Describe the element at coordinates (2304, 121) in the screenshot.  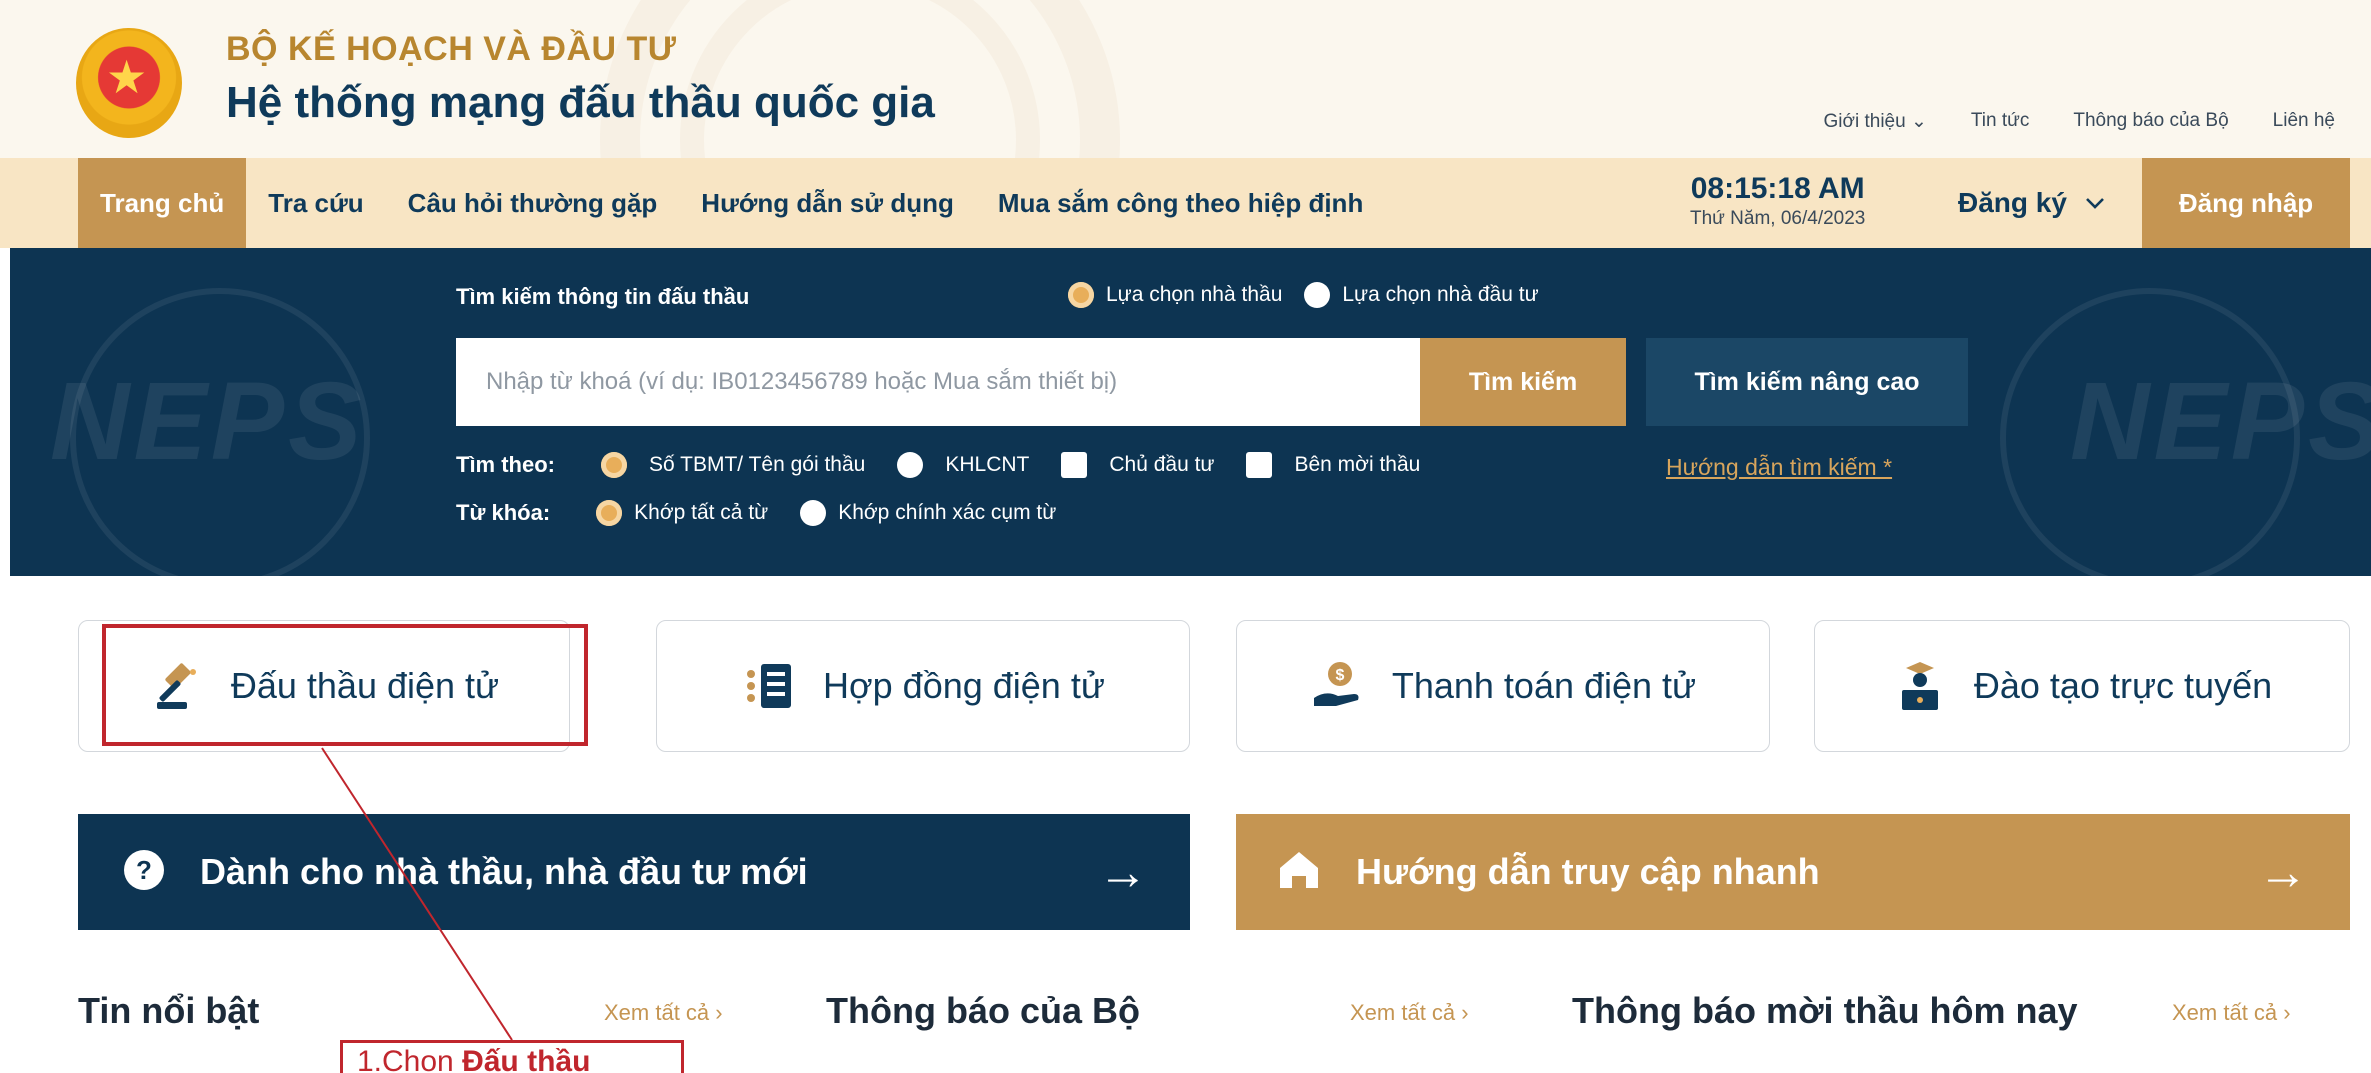
I see `top-link-contact: Liên hệ` at that location.